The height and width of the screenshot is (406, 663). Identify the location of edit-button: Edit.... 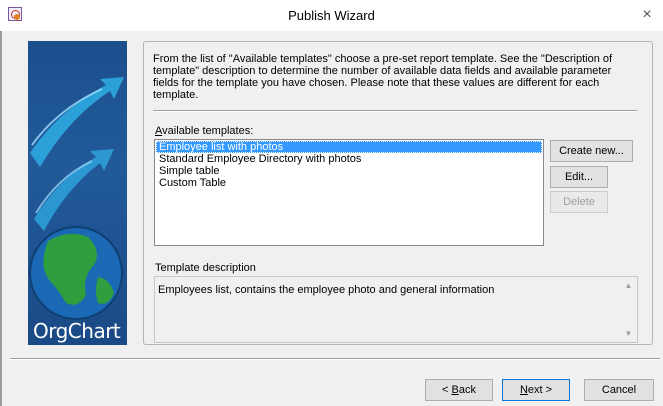
(579, 177).